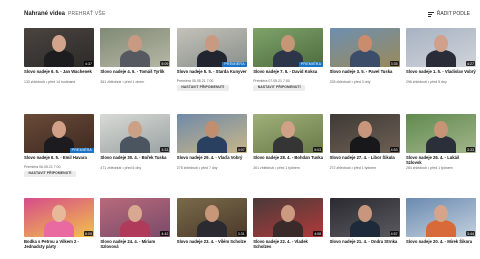 The height and width of the screenshot is (259, 480). Describe the element at coordinates (288, 217) in the screenshot. I see `video-thumbnail: 4:08` at that location.